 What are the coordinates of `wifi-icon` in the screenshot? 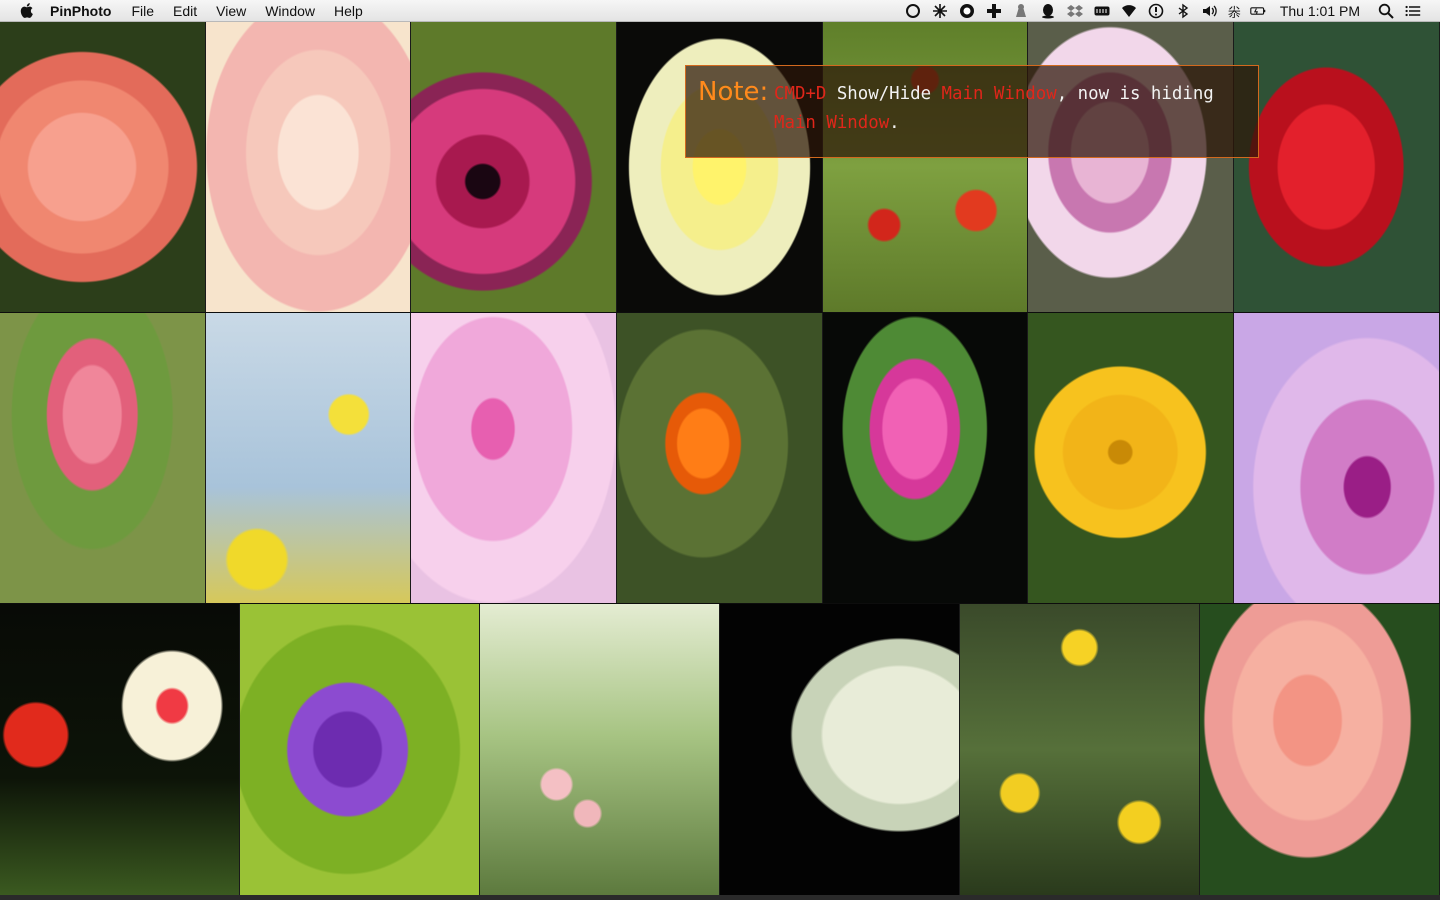 It's located at (1129, 11).